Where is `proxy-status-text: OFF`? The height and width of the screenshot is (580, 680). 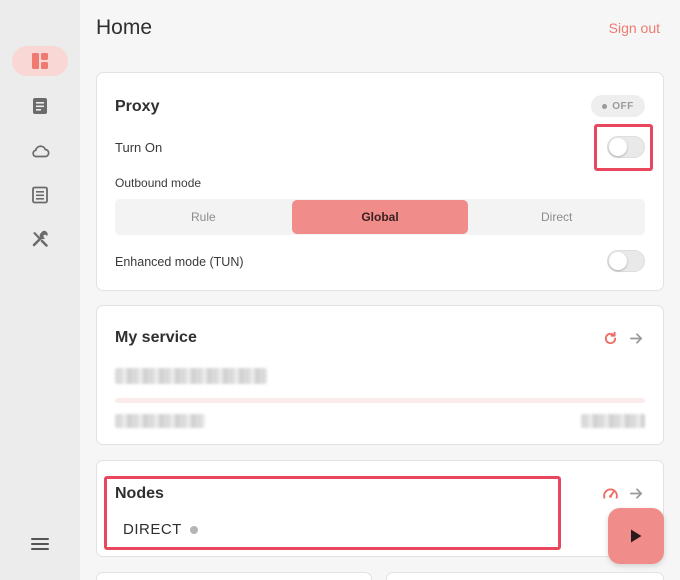 proxy-status-text: OFF is located at coordinates (623, 106).